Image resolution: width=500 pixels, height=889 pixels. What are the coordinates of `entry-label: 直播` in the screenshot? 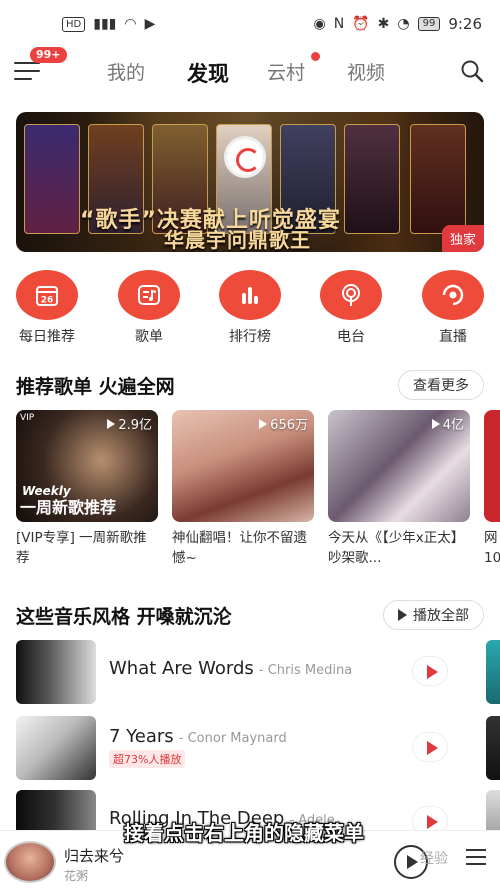 It's located at (453, 337).